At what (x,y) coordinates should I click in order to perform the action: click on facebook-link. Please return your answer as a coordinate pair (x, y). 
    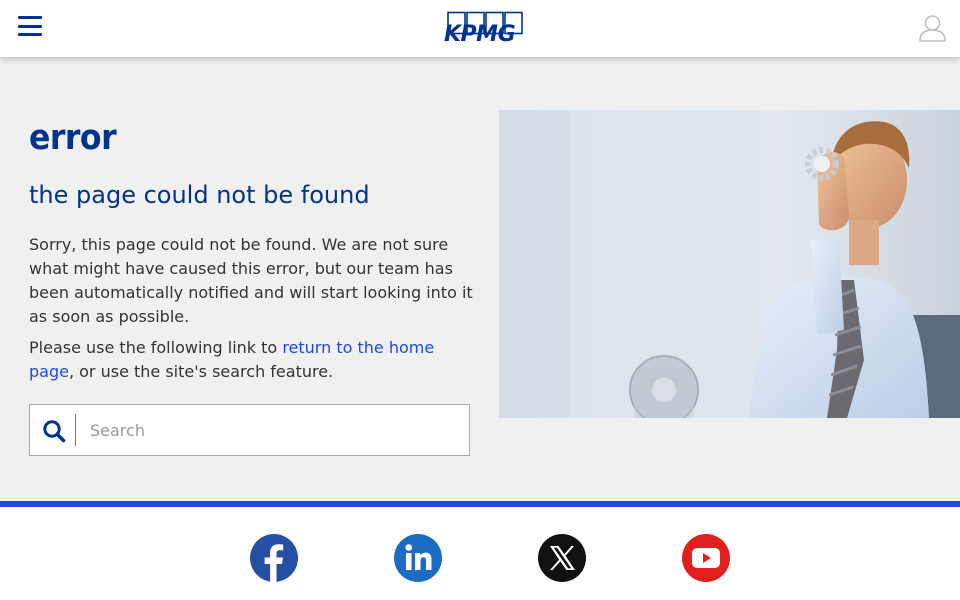
    Looking at the image, I should click on (274, 558).